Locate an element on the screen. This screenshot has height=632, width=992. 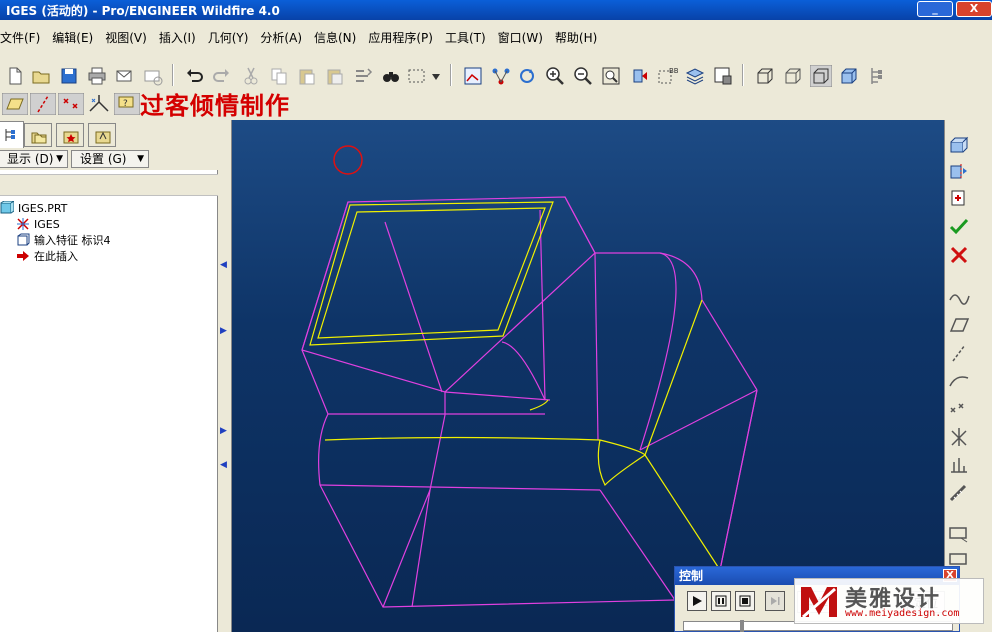
window-controls: _ X is located at coordinates (953, 9).